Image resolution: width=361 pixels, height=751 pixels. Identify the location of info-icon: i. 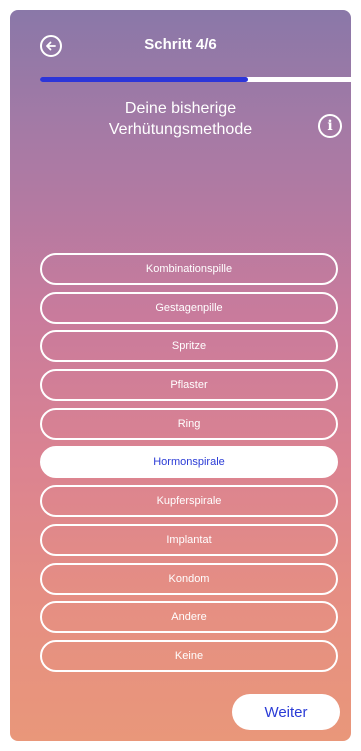
(330, 126).